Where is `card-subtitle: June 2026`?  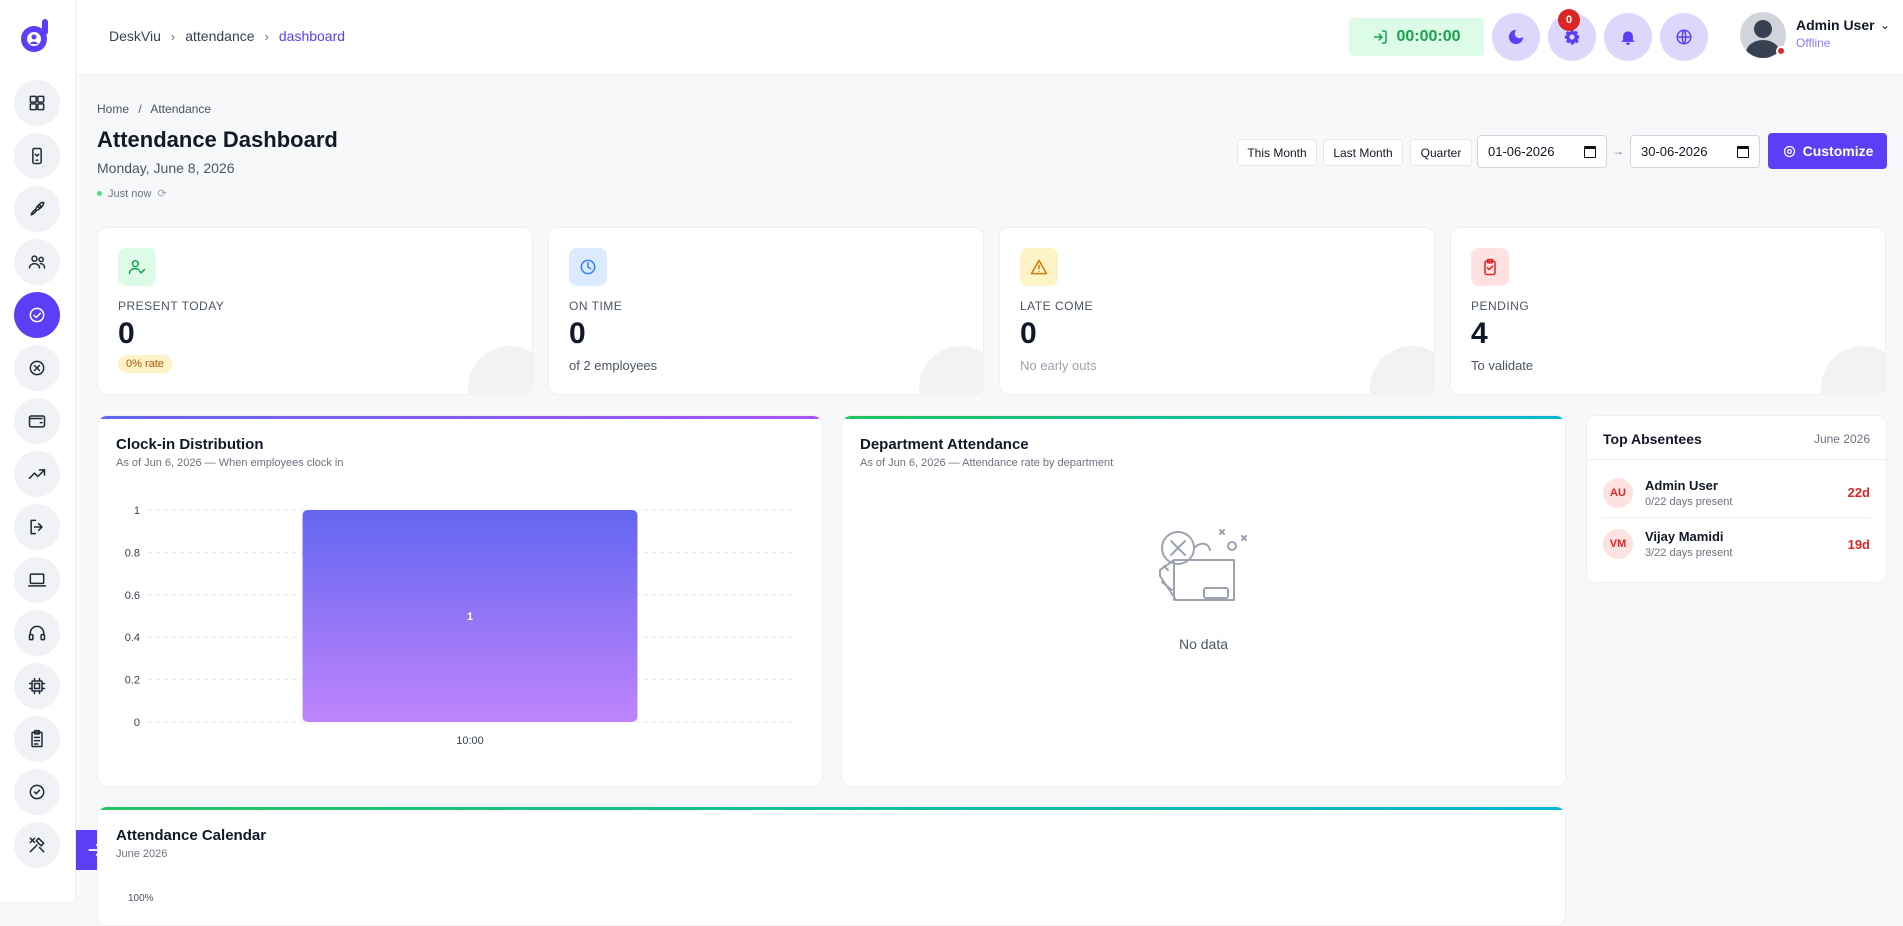 card-subtitle: June 2026 is located at coordinates (142, 854).